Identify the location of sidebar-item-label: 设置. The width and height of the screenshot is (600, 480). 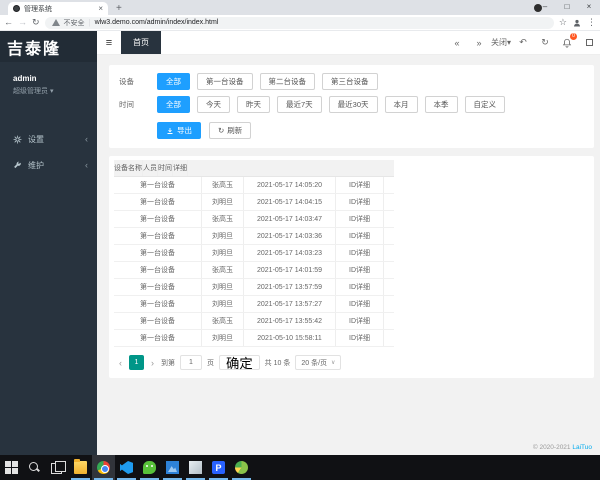
(36, 139).